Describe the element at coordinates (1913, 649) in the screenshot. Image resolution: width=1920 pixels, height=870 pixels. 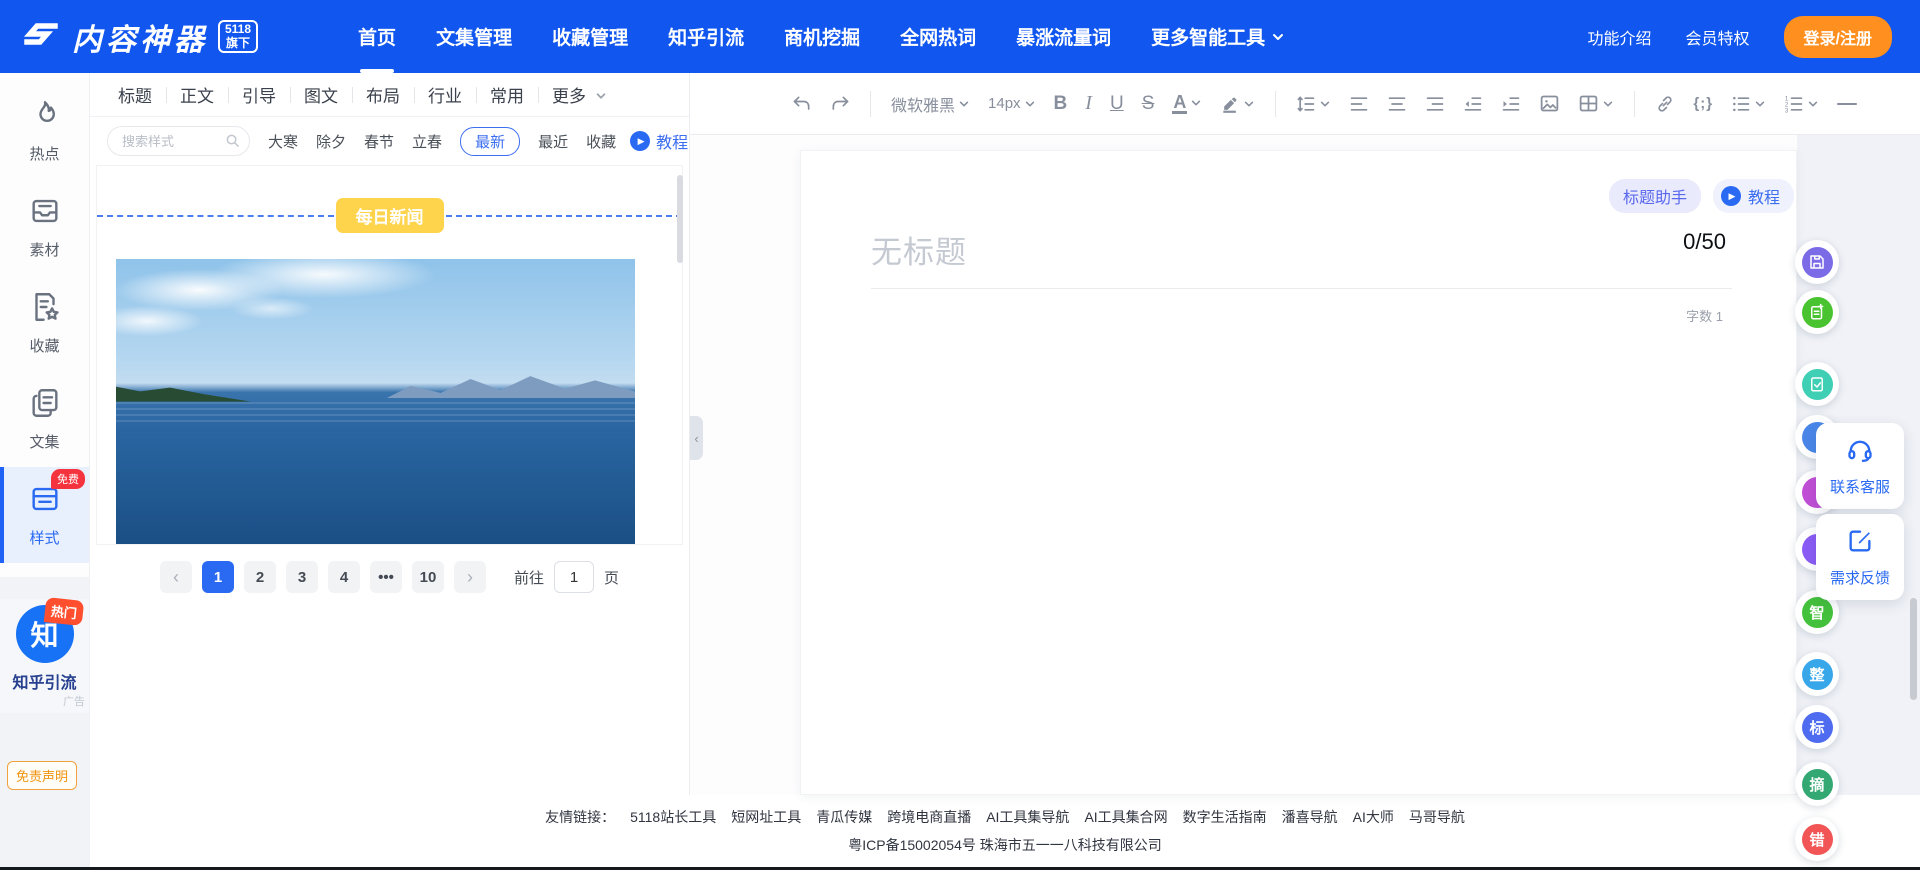
I see `editor-scrollbar-thumb` at that location.